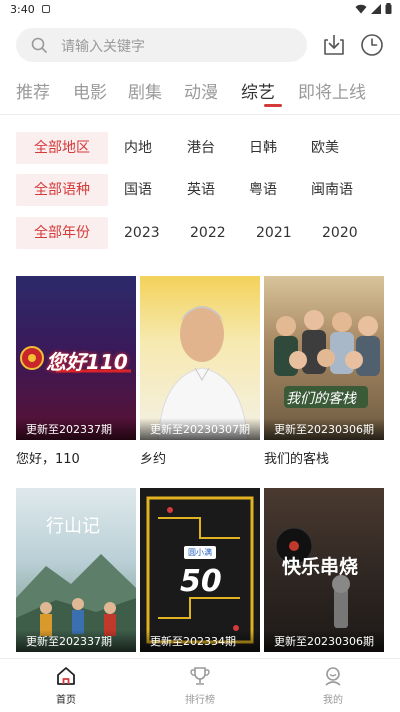  I want to click on tab-anime: 动漫, so click(201, 90).